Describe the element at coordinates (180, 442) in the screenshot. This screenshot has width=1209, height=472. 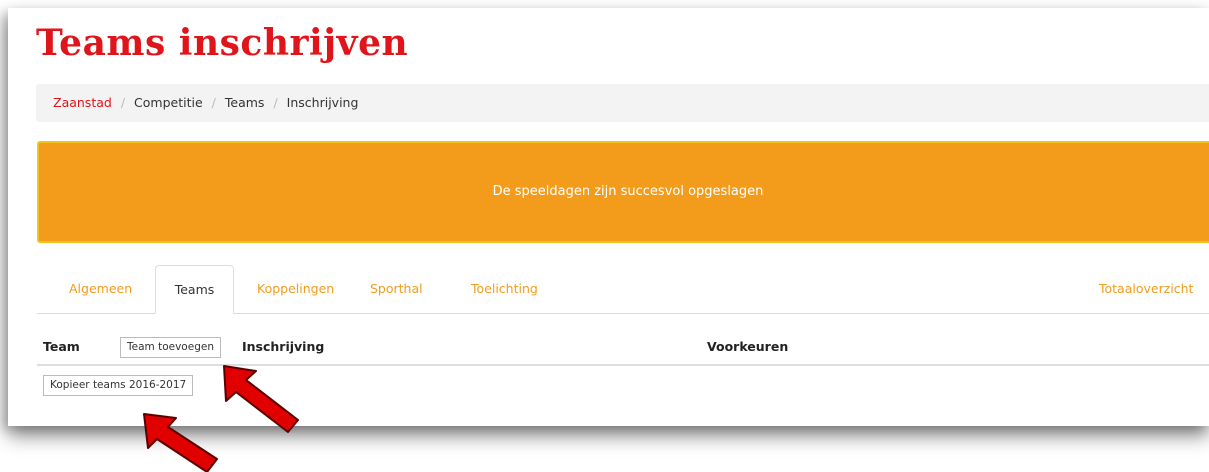
I see `arrow-to-copy-teams-icon` at that location.